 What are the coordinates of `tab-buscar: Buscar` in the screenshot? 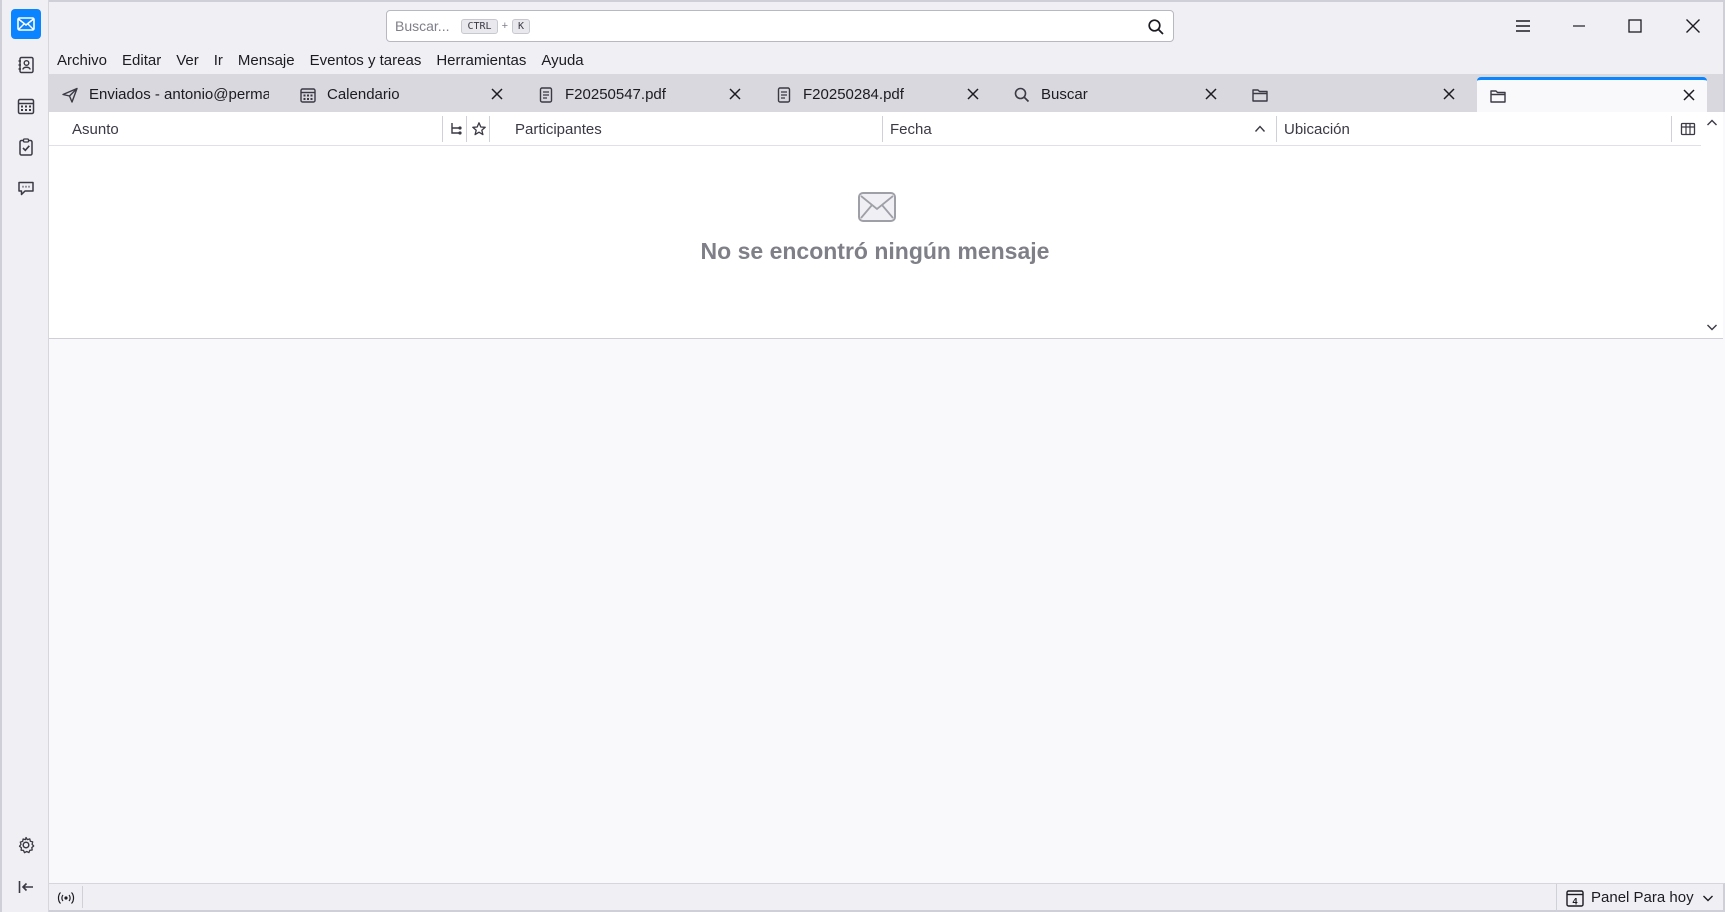 It's located at (1115, 94).